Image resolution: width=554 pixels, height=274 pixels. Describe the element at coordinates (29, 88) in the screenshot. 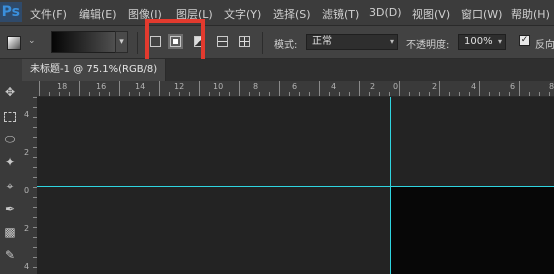

I see `ruler-corner` at that location.